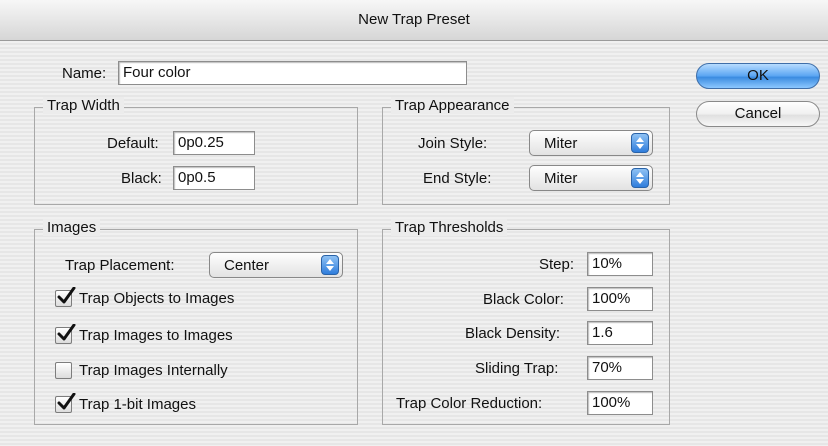 This screenshot has height=446, width=828. I want to click on trap-objects-to-images-label: Trap Objects to Images, so click(157, 298).